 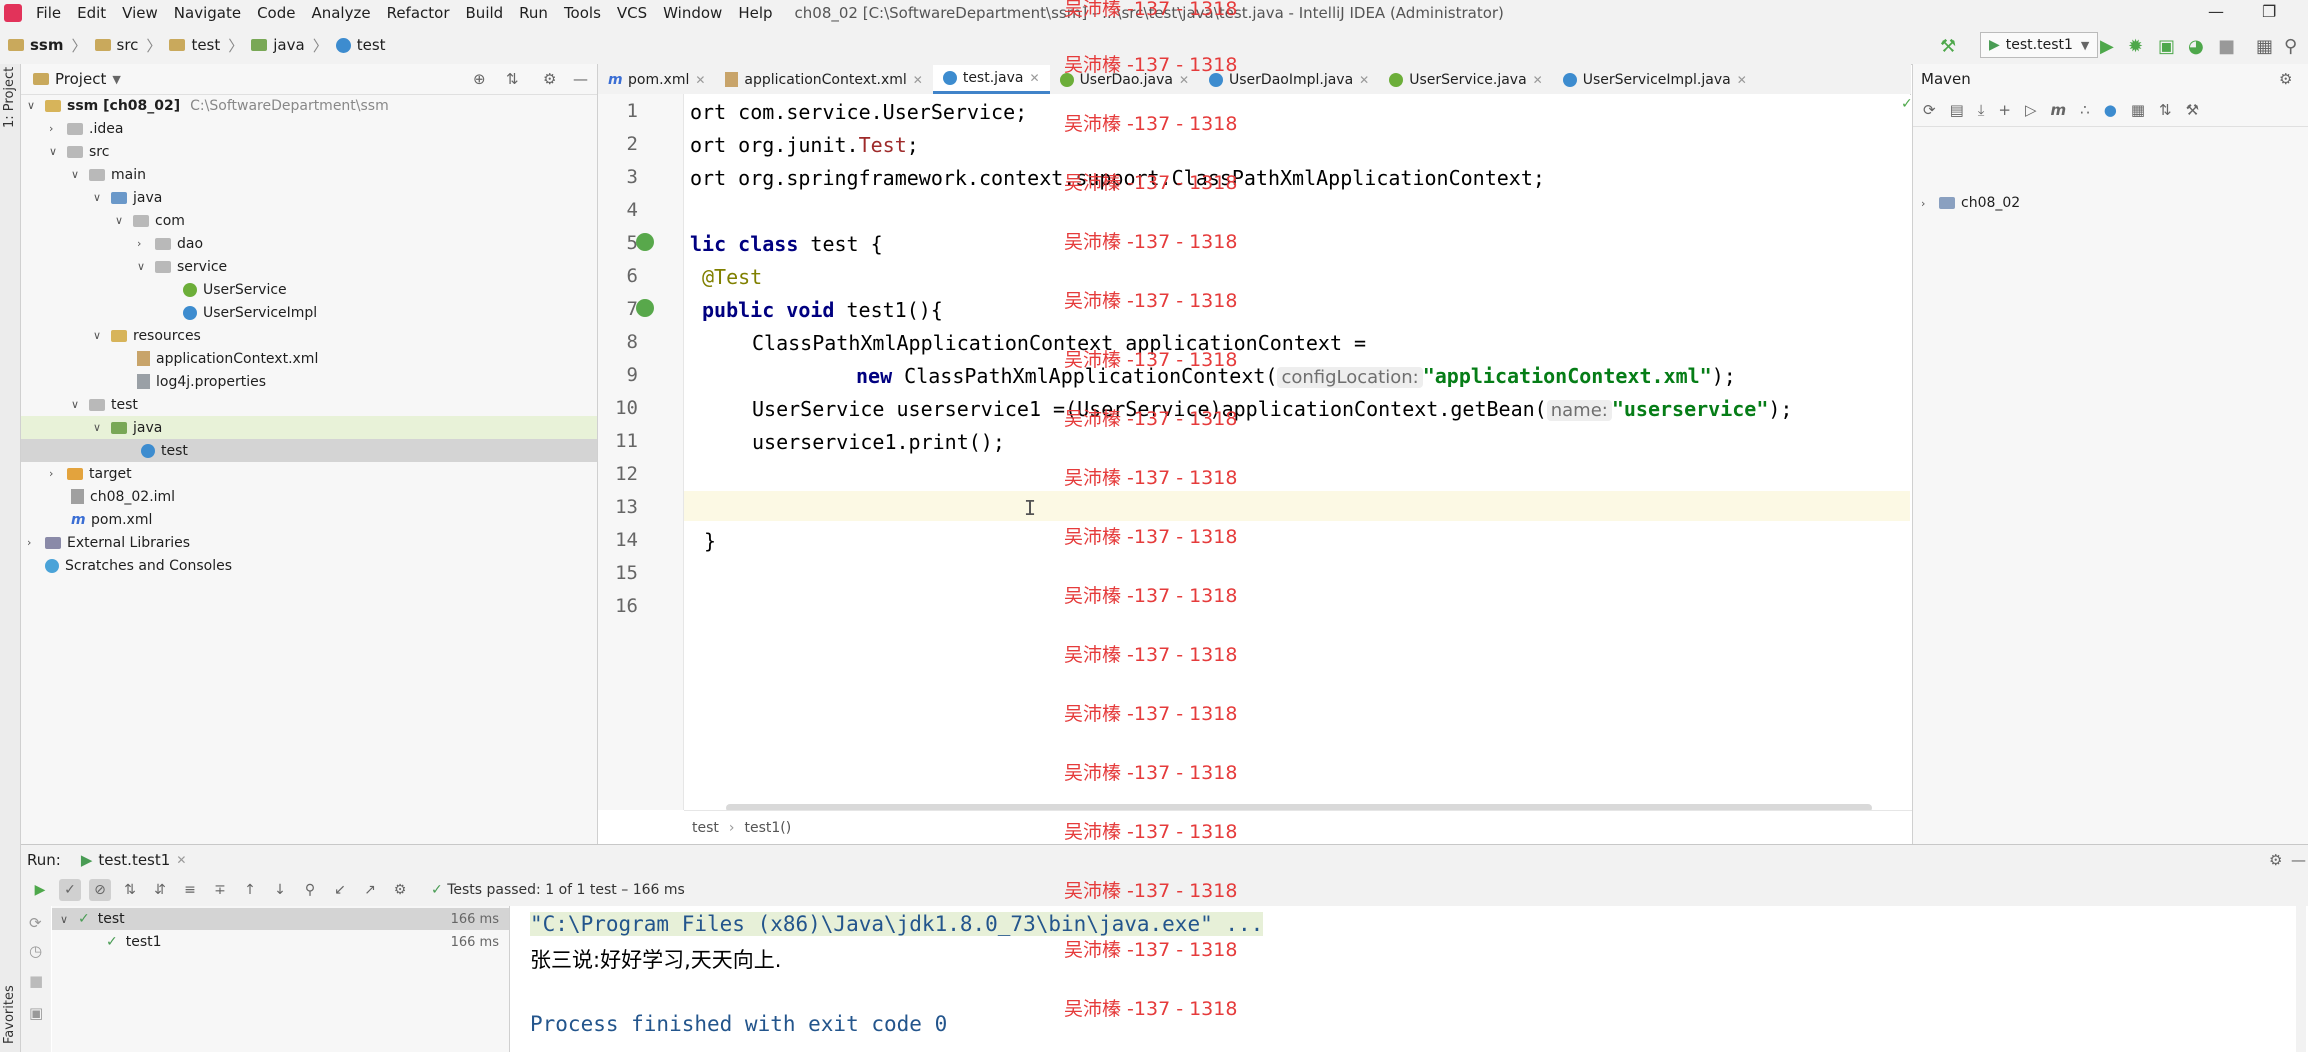 What do you see at coordinates (991, 79) in the screenshot?
I see `tab-test-java: test.java ✕` at bounding box center [991, 79].